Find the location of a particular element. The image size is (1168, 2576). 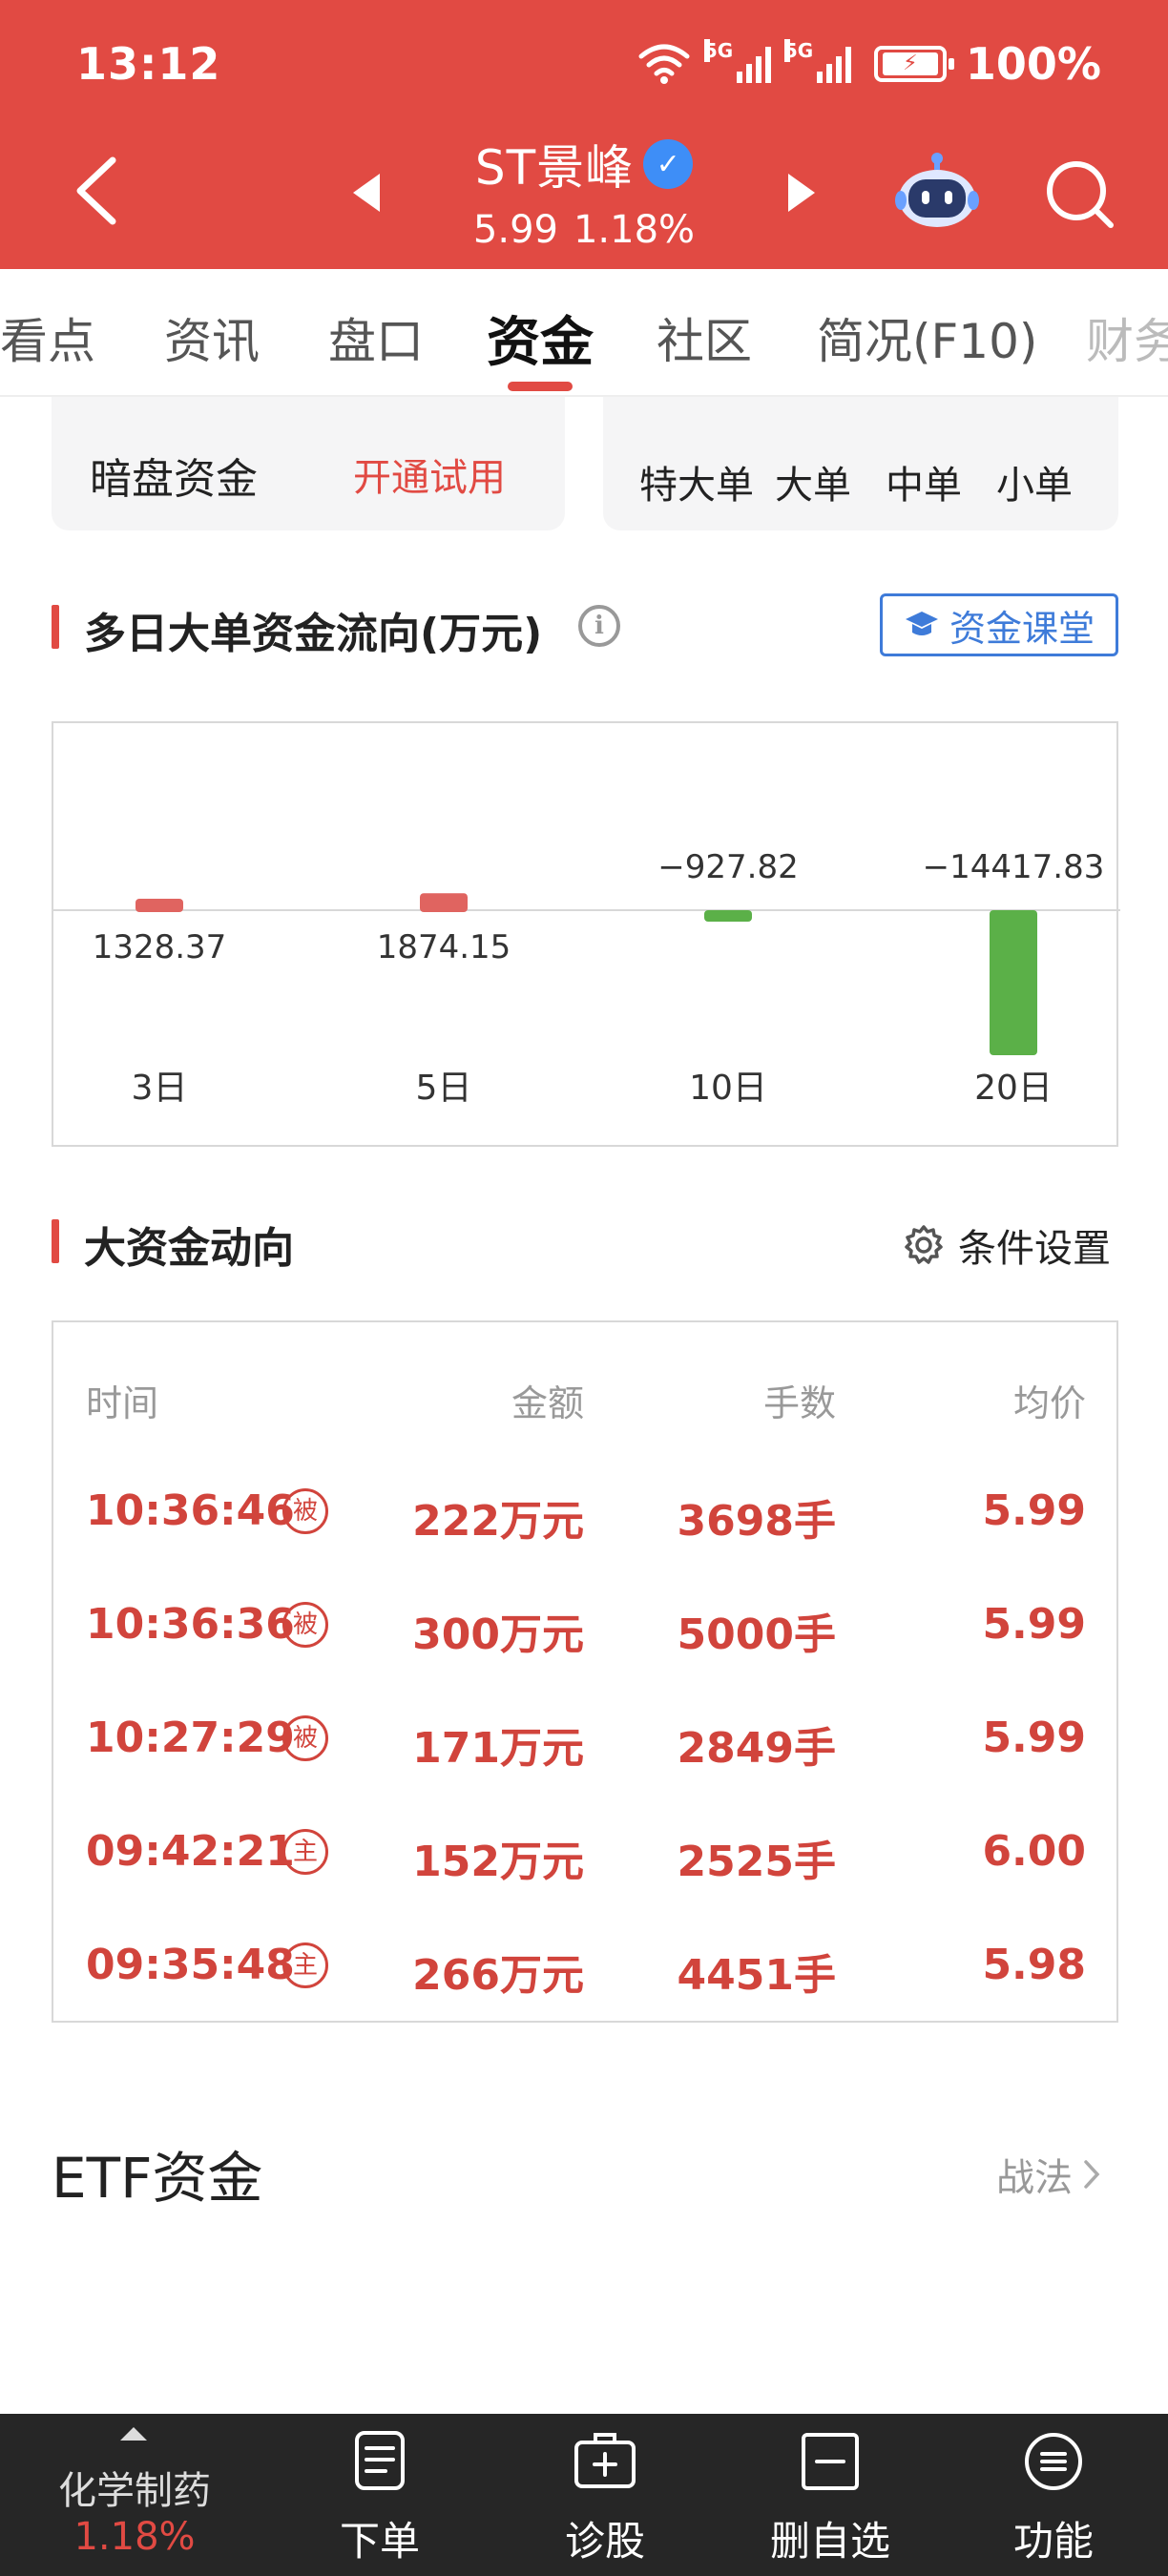

diagnose-label: 诊股 is located at coordinates (604, 2541).